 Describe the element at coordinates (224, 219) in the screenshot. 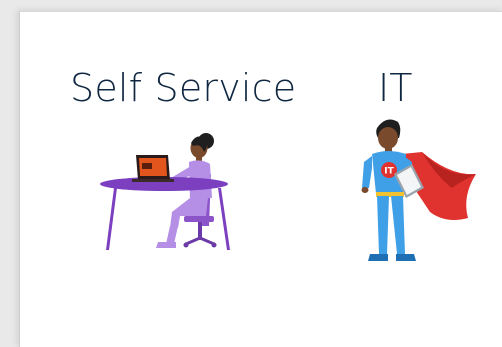

I see `desk-leg-right` at that location.